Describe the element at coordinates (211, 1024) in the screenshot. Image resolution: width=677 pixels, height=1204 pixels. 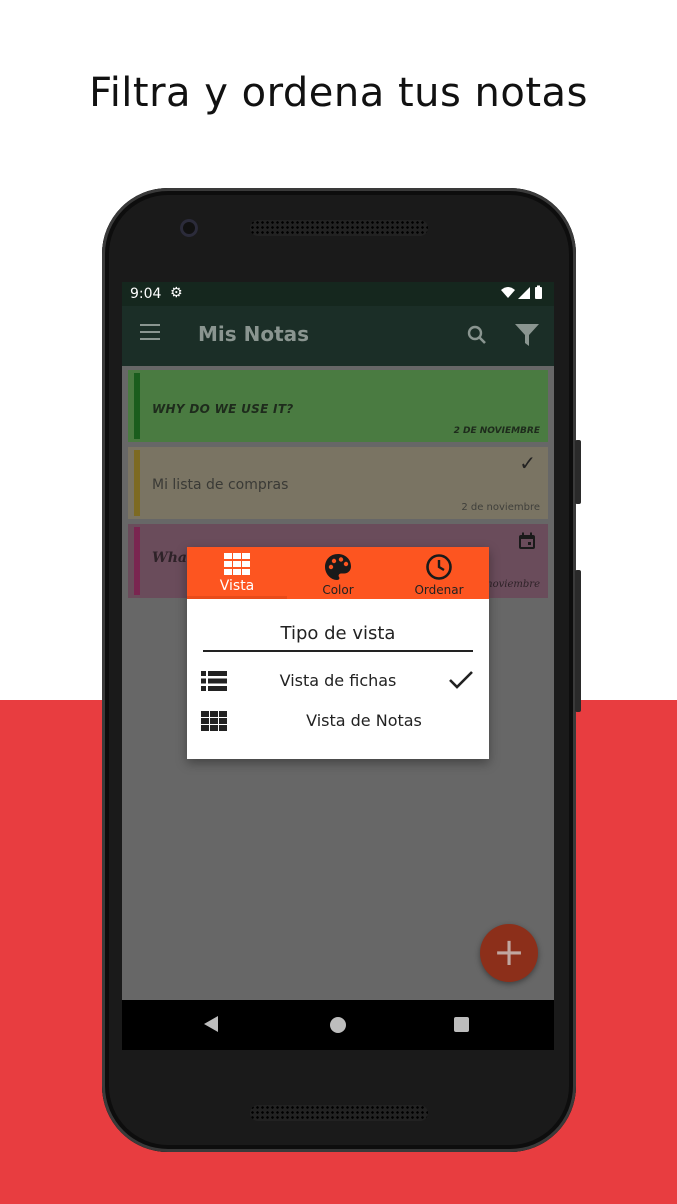
I see `back-icon` at that location.